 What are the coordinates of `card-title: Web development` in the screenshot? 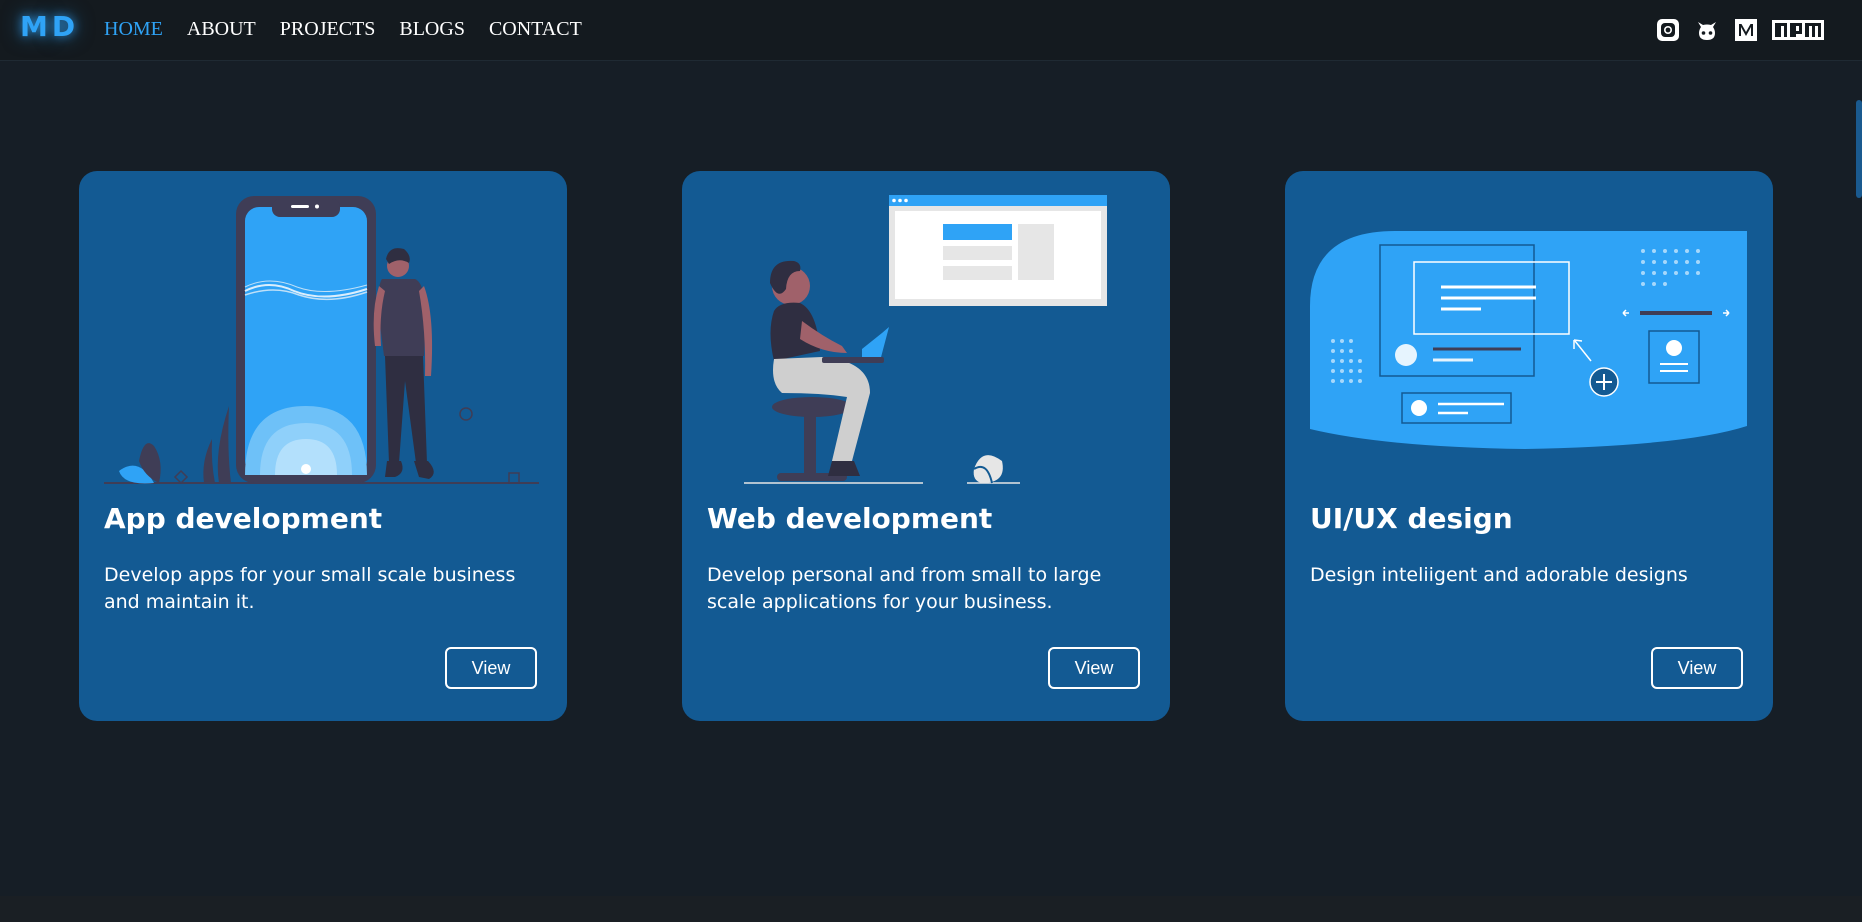 It's located at (850, 518).